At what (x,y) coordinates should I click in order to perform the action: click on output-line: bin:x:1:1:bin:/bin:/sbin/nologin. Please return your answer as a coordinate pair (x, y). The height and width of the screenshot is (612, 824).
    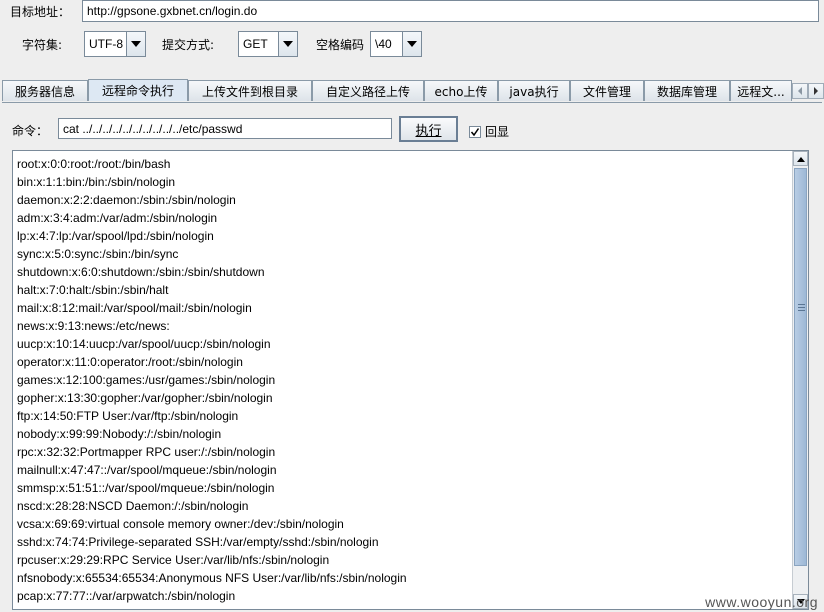
    Looking at the image, I should click on (96, 182).